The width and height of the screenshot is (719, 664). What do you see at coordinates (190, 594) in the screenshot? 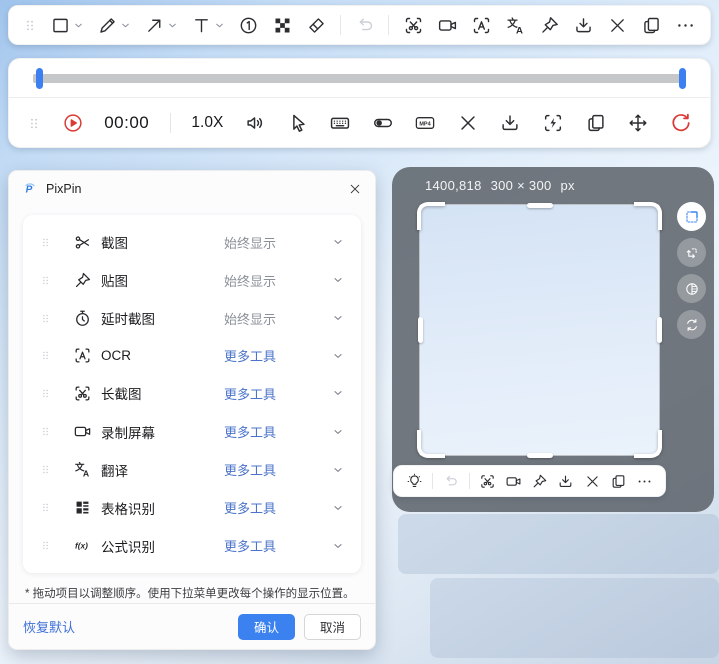
I see `dialog-note: * 拖动项目以调整顺序。使用下拉菜单更改每个操作的显示位置。` at bounding box center [190, 594].